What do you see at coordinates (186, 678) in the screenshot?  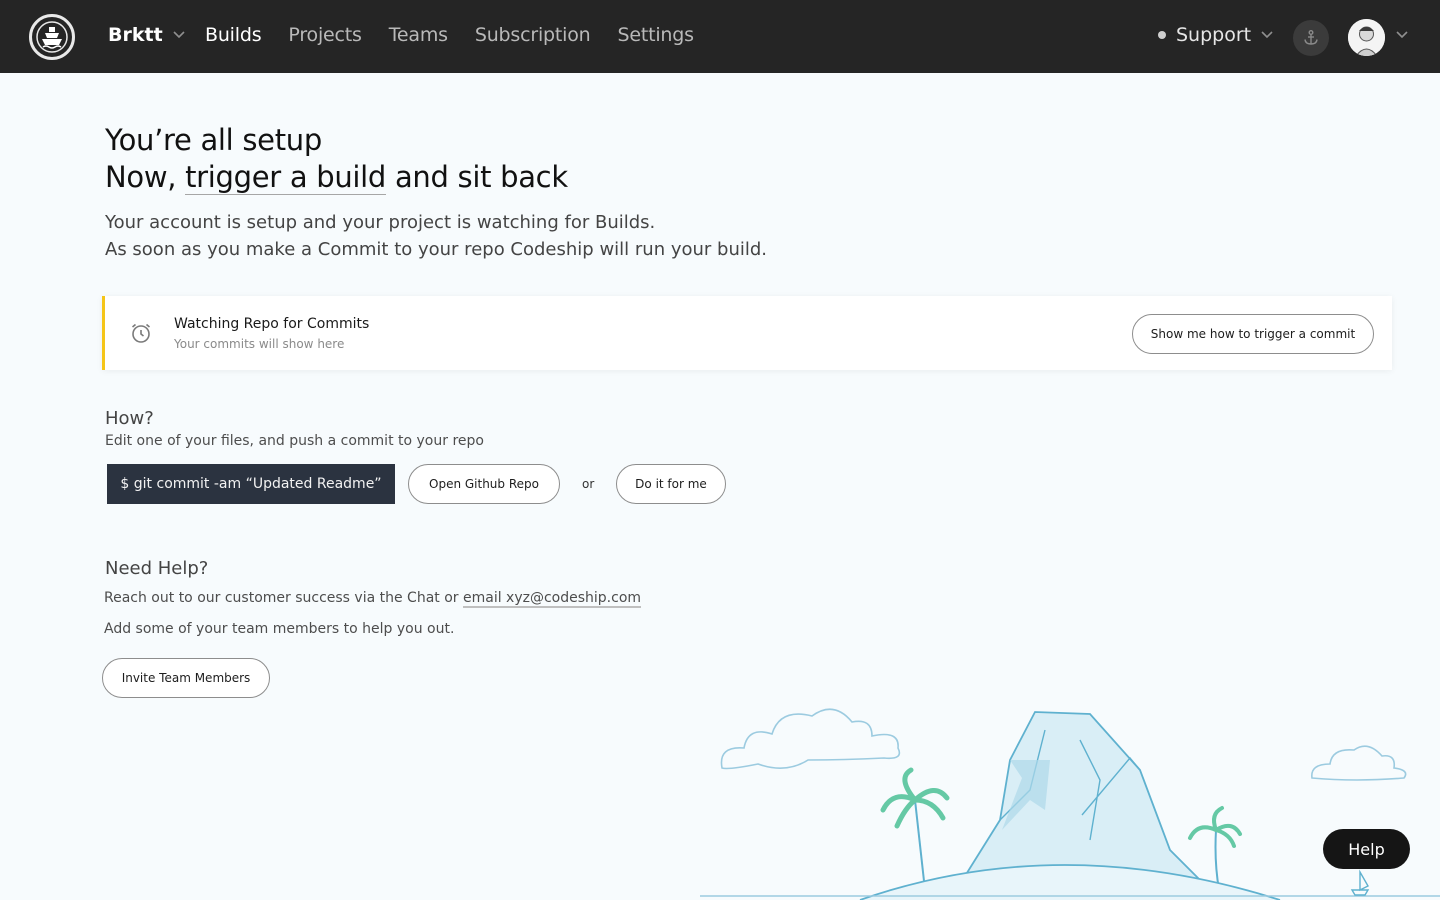 I see `invite-team-members-button: Invite Team Members` at bounding box center [186, 678].